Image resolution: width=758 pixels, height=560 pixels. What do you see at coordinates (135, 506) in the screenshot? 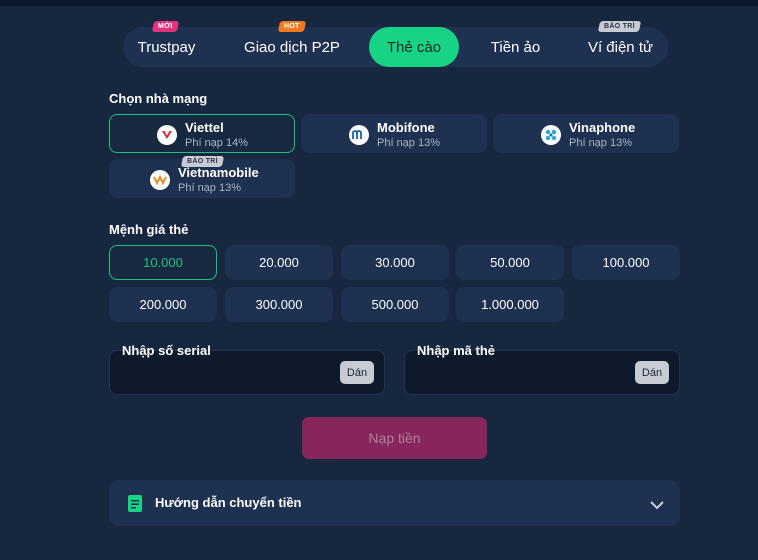
I see `document-icon` at bounding box center [135, 506].